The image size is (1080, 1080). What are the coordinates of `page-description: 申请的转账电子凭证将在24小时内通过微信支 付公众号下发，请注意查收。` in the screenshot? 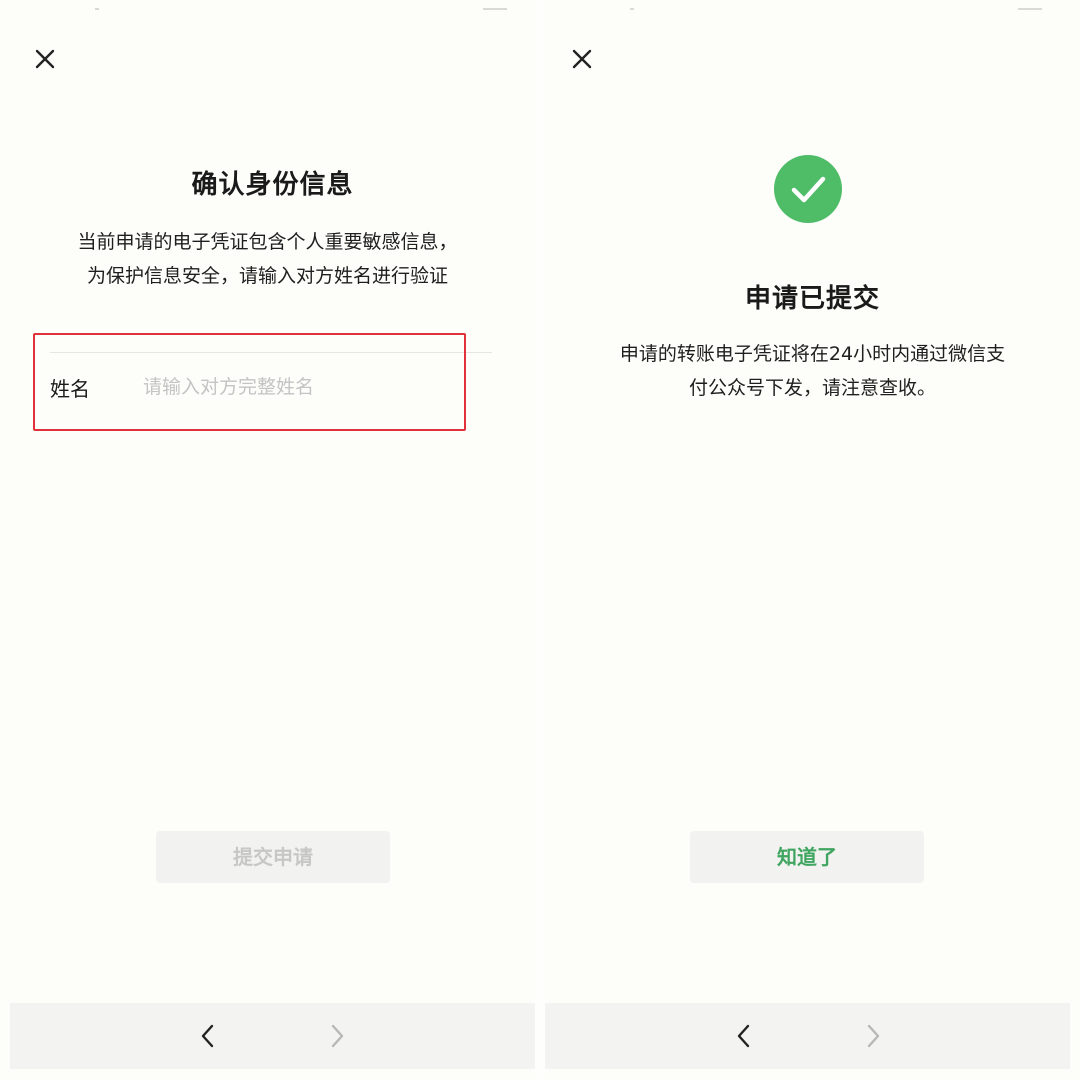 It's located at (812, 371).